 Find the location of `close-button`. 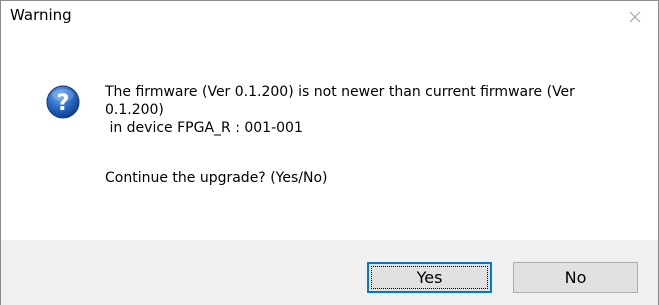

close-button is located at coordinates (635, 17).